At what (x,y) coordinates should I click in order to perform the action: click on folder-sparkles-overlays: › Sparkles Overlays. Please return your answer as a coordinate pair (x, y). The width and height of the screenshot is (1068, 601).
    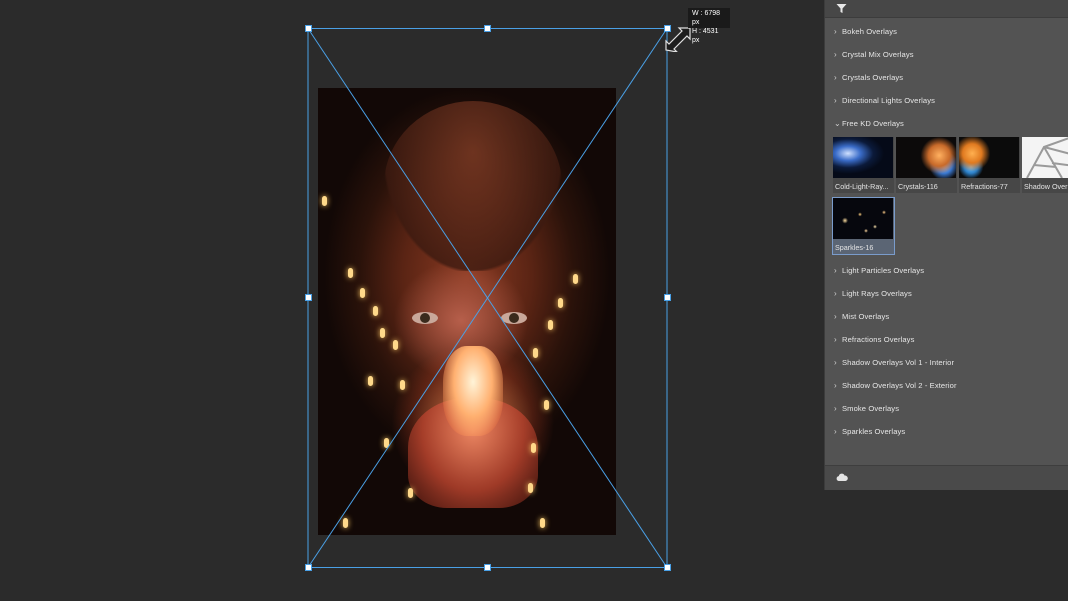
    Looking at the image, I should click on (869, 432).